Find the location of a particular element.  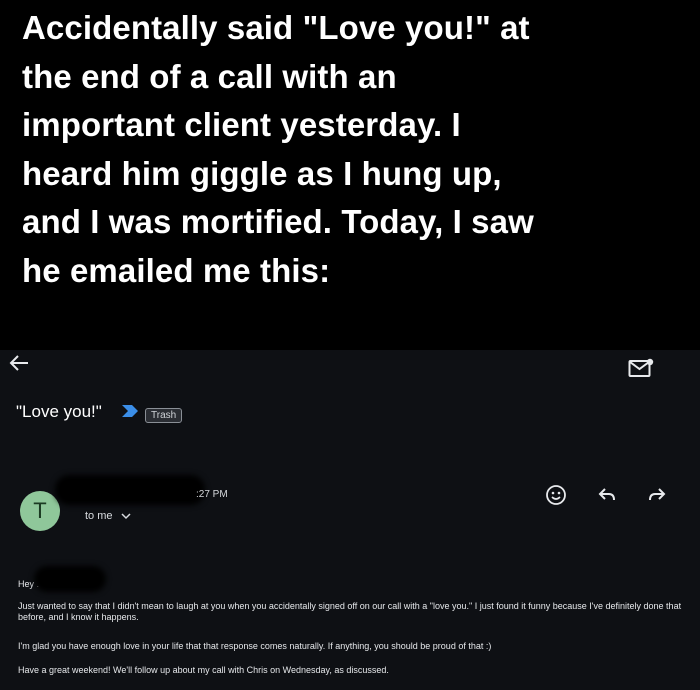

caption-line: he emailed me this: is located at coordinates (176, 270).